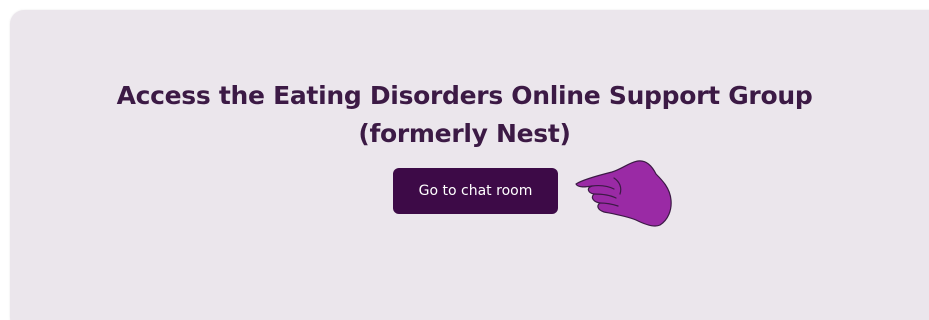  What do you see at coordinates (464, 133) in the screenshot?
I see `title-line-2: (formerly Nest)` at bounding box center [464, 133].